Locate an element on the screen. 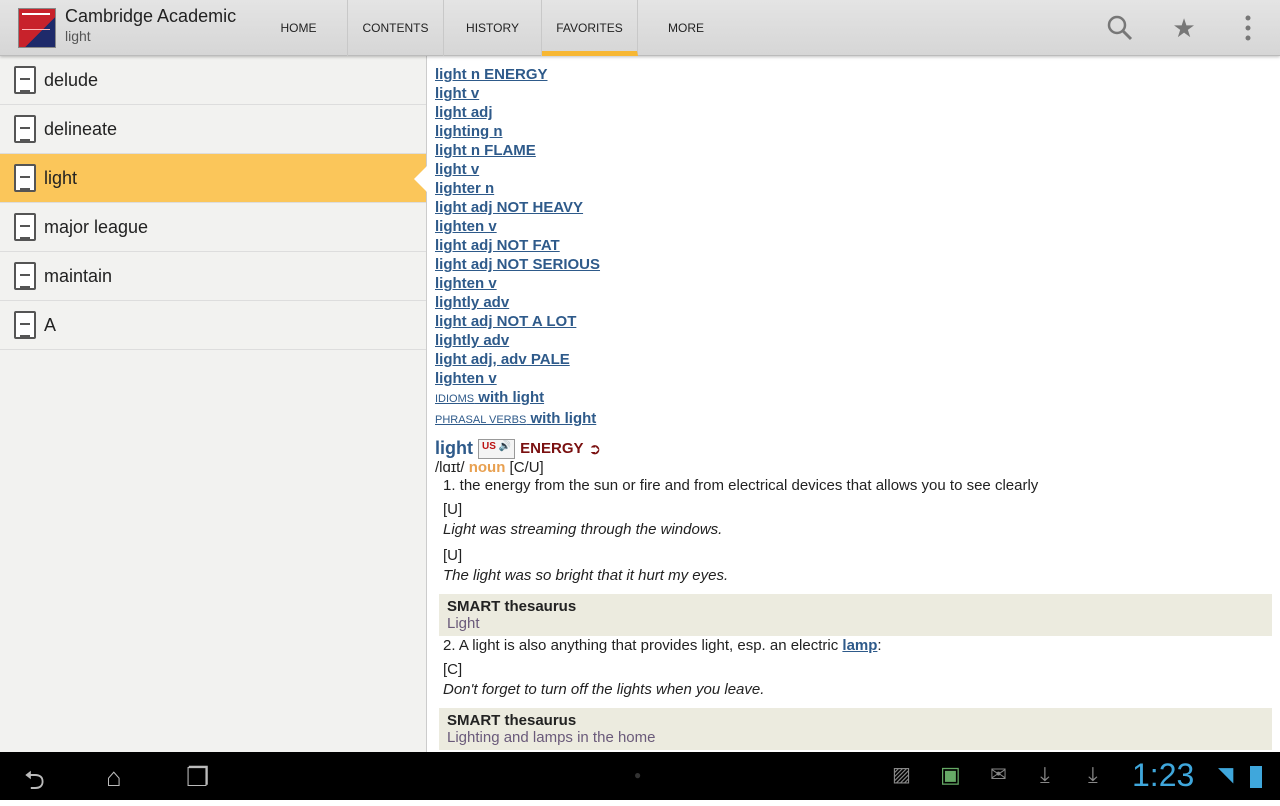 The height and width of the screenshot is (806, 1280). overflow-menu-icon is located at coordinates (1248, 28).